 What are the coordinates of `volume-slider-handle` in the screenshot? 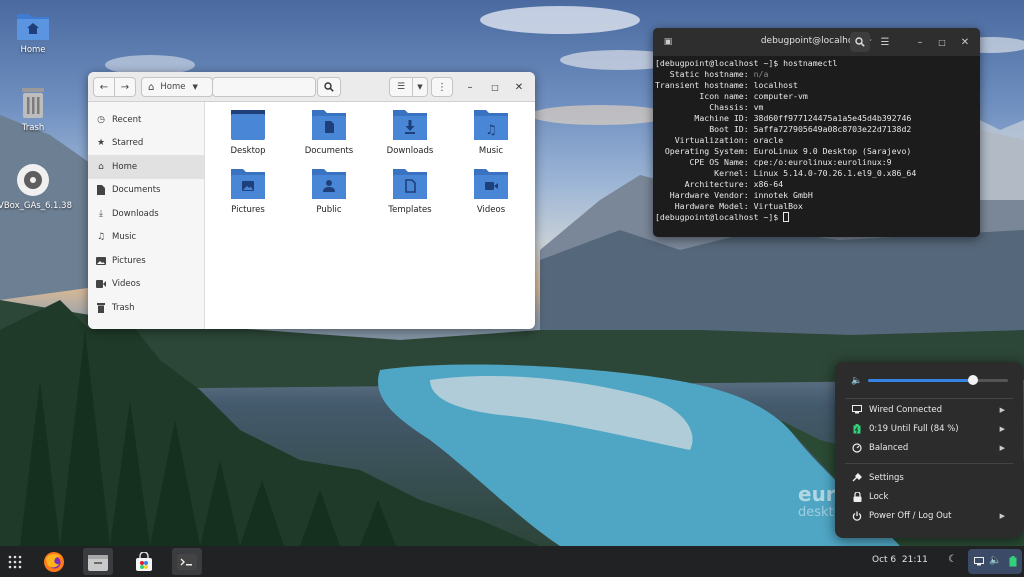 It's located at (973, 380).